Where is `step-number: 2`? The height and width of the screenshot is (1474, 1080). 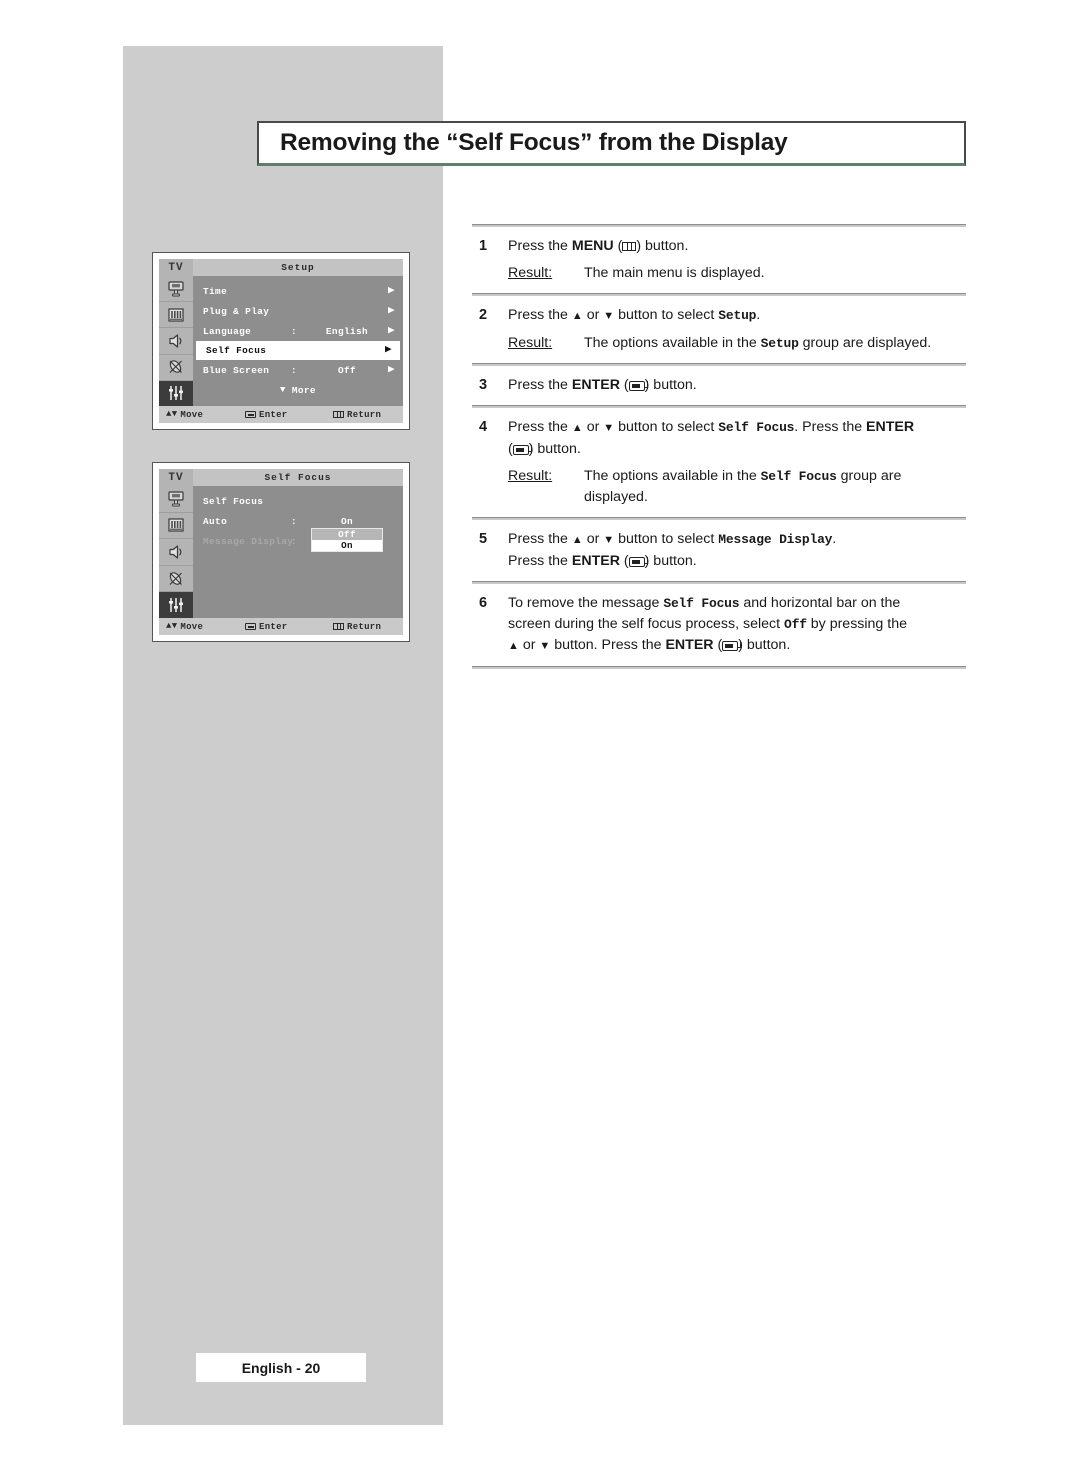
step-number: 2 is located at coordinates (483, 315).